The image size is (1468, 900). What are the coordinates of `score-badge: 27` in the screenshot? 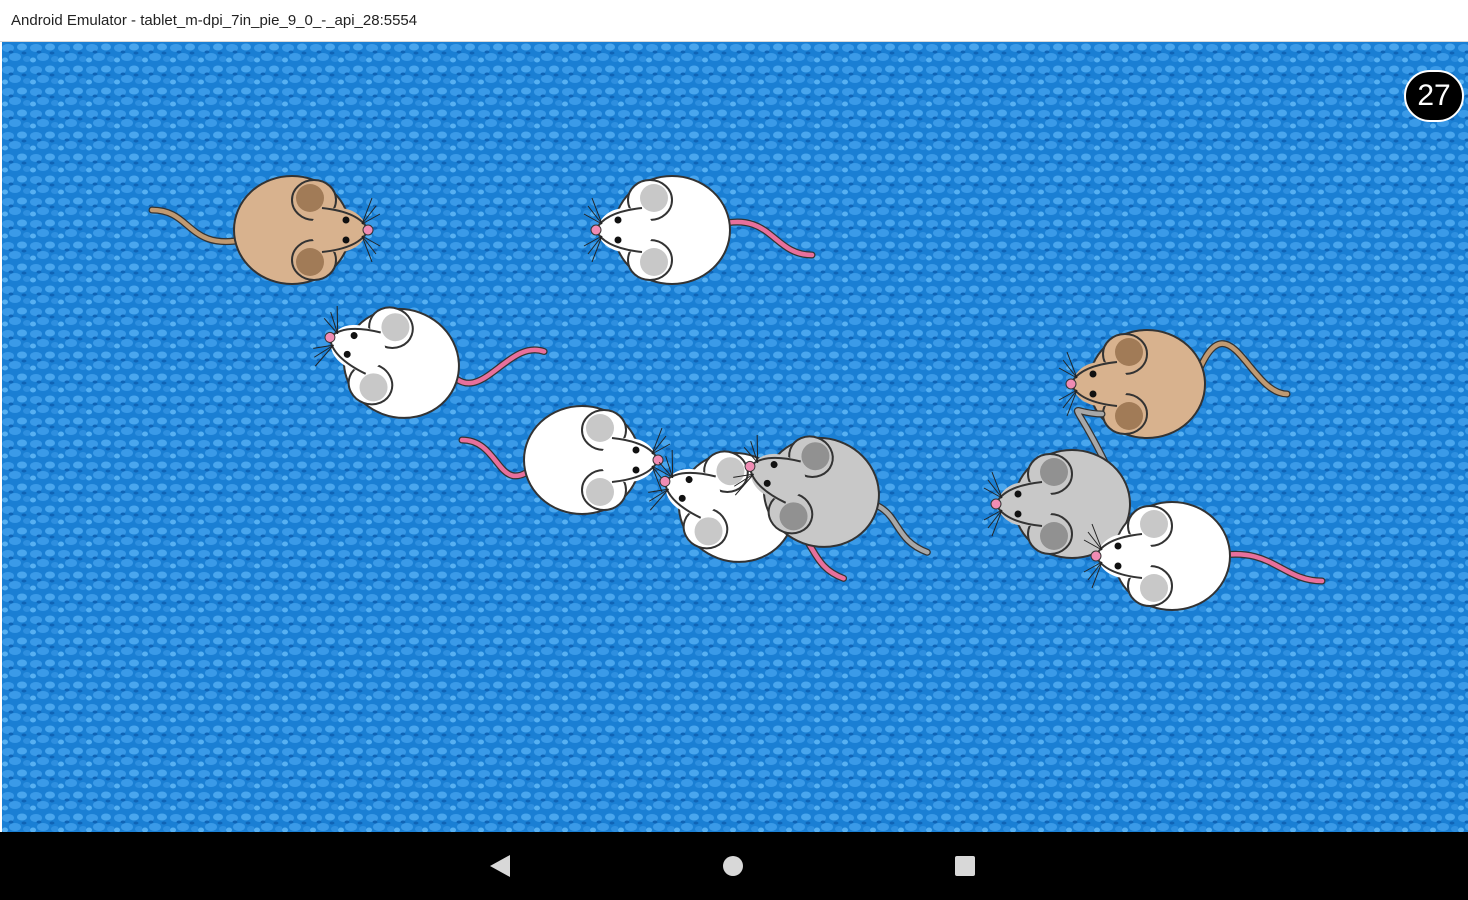 It's located at (1434, 96).